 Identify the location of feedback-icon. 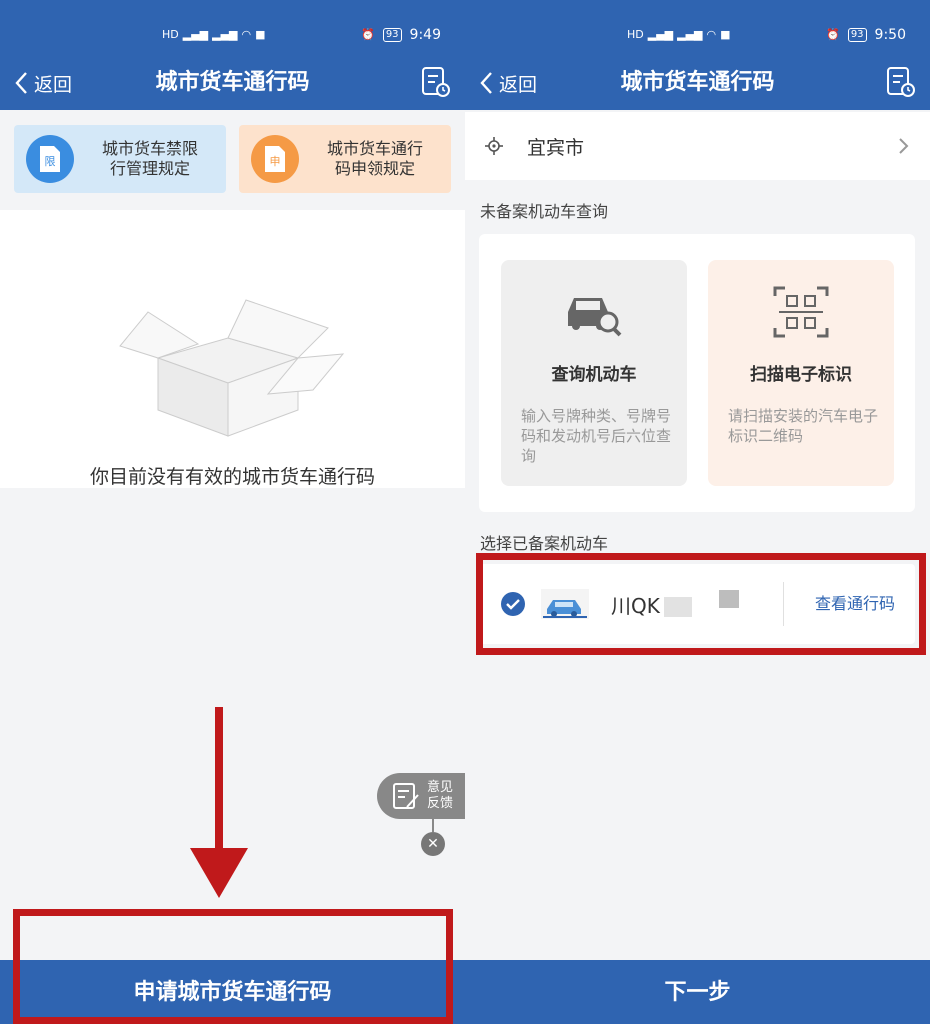
(406, 796).